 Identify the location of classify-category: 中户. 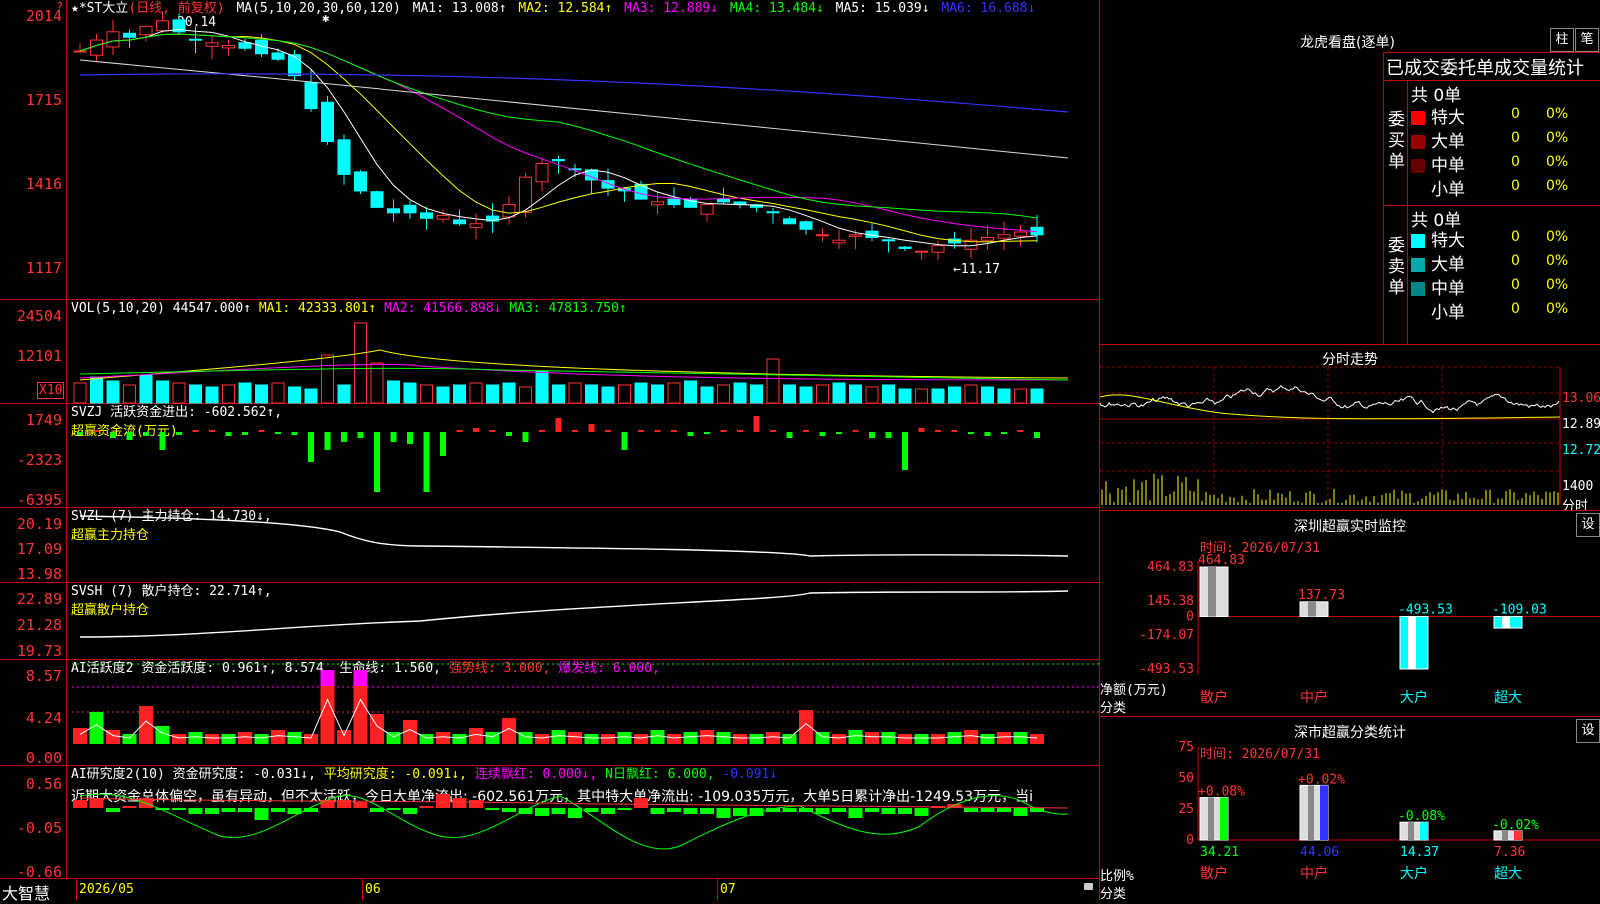
(1314, 873).